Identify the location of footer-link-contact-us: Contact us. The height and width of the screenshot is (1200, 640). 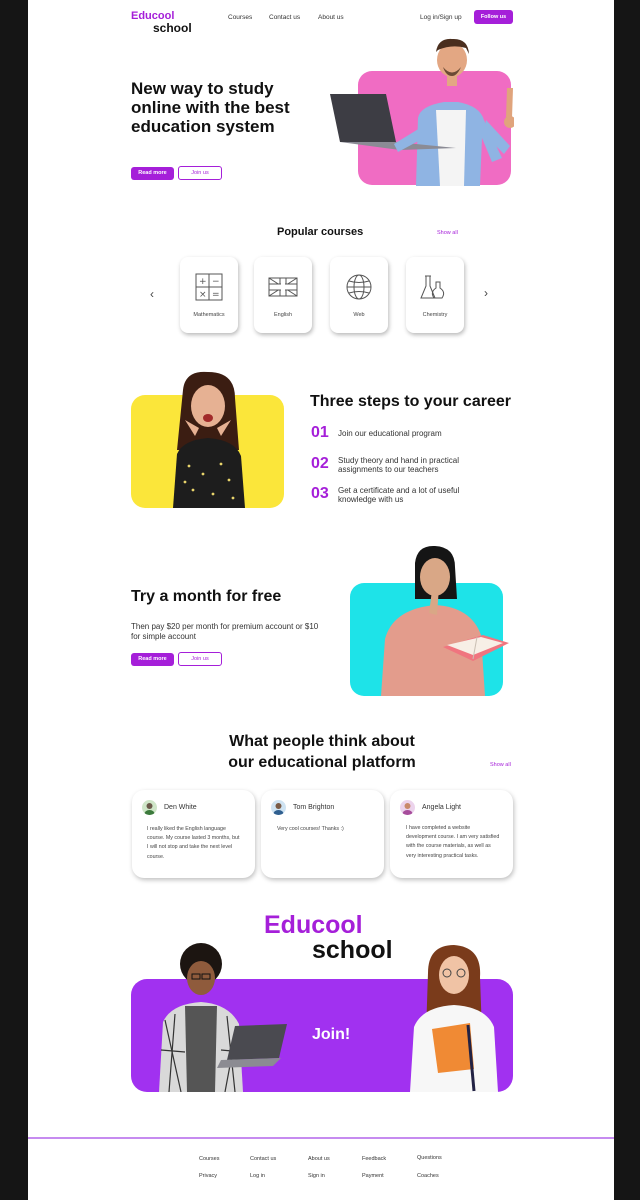
(263, 1159).